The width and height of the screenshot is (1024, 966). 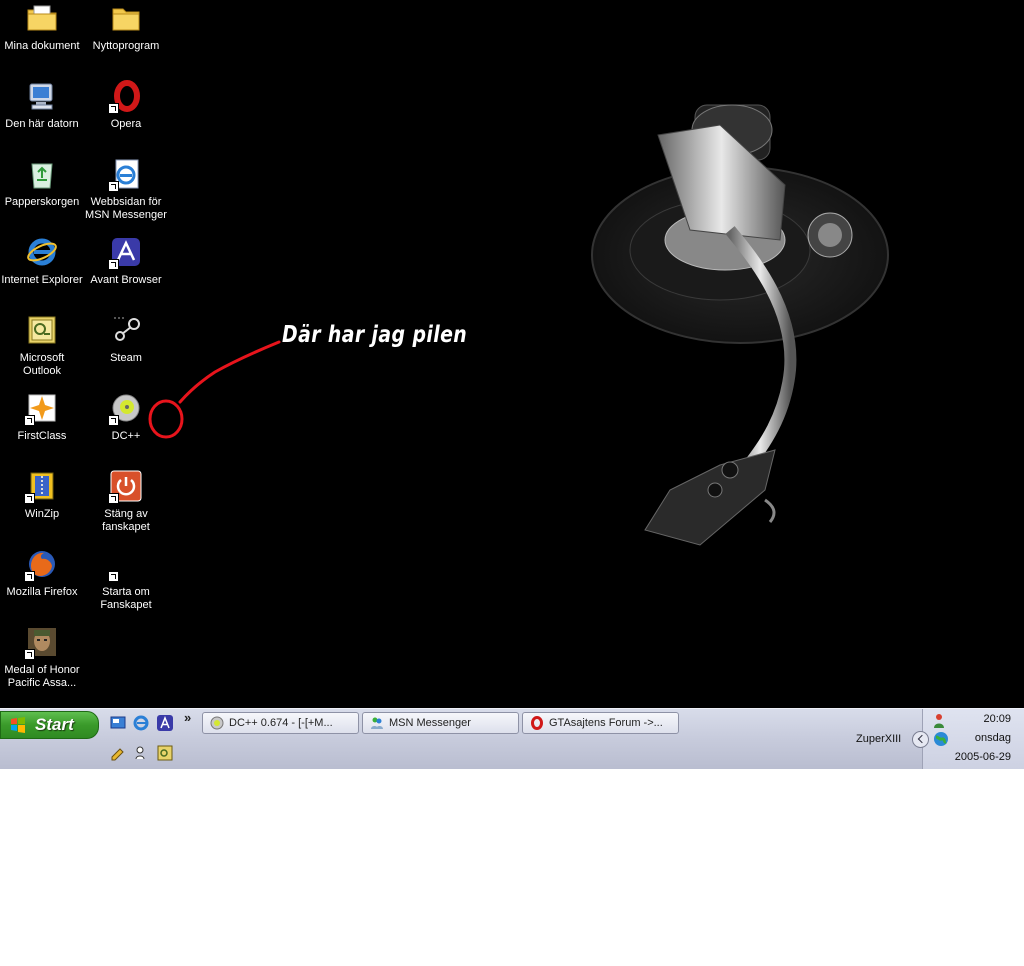 What do you see at coordinates (214, 389) in the screenshot?
I see `annotation-arrow` at bounding box center [214, 389].